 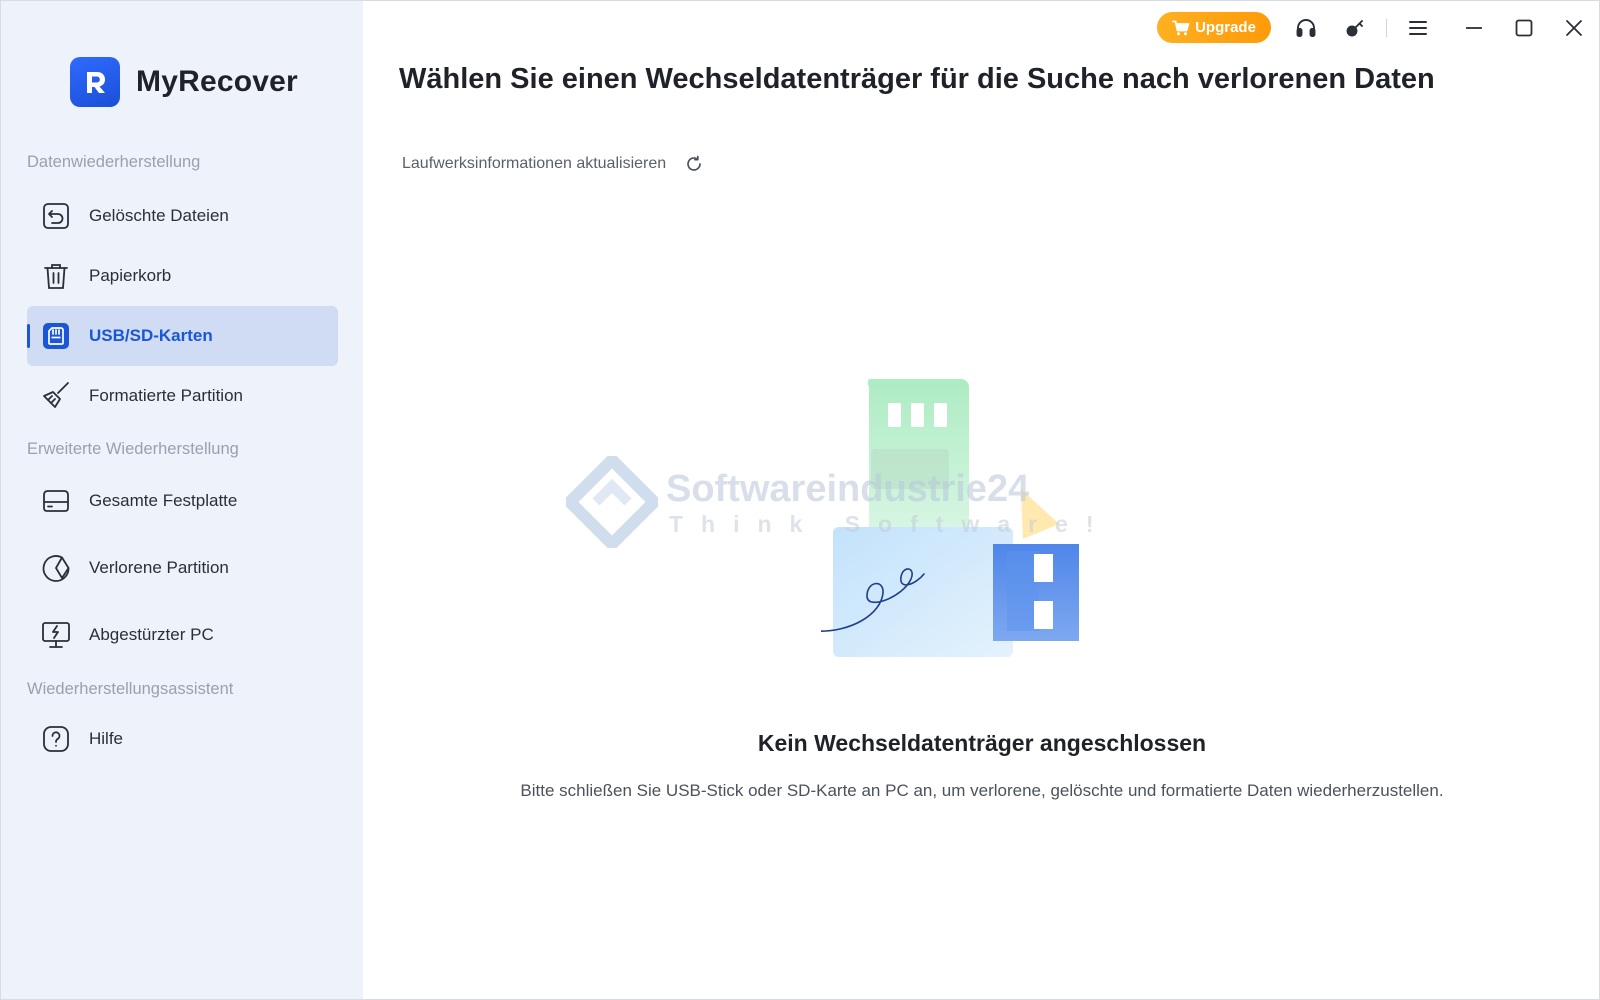 I want to click on sidebar-item-usb-sd: USB/SD-Karten, so click(x=182, y=336).